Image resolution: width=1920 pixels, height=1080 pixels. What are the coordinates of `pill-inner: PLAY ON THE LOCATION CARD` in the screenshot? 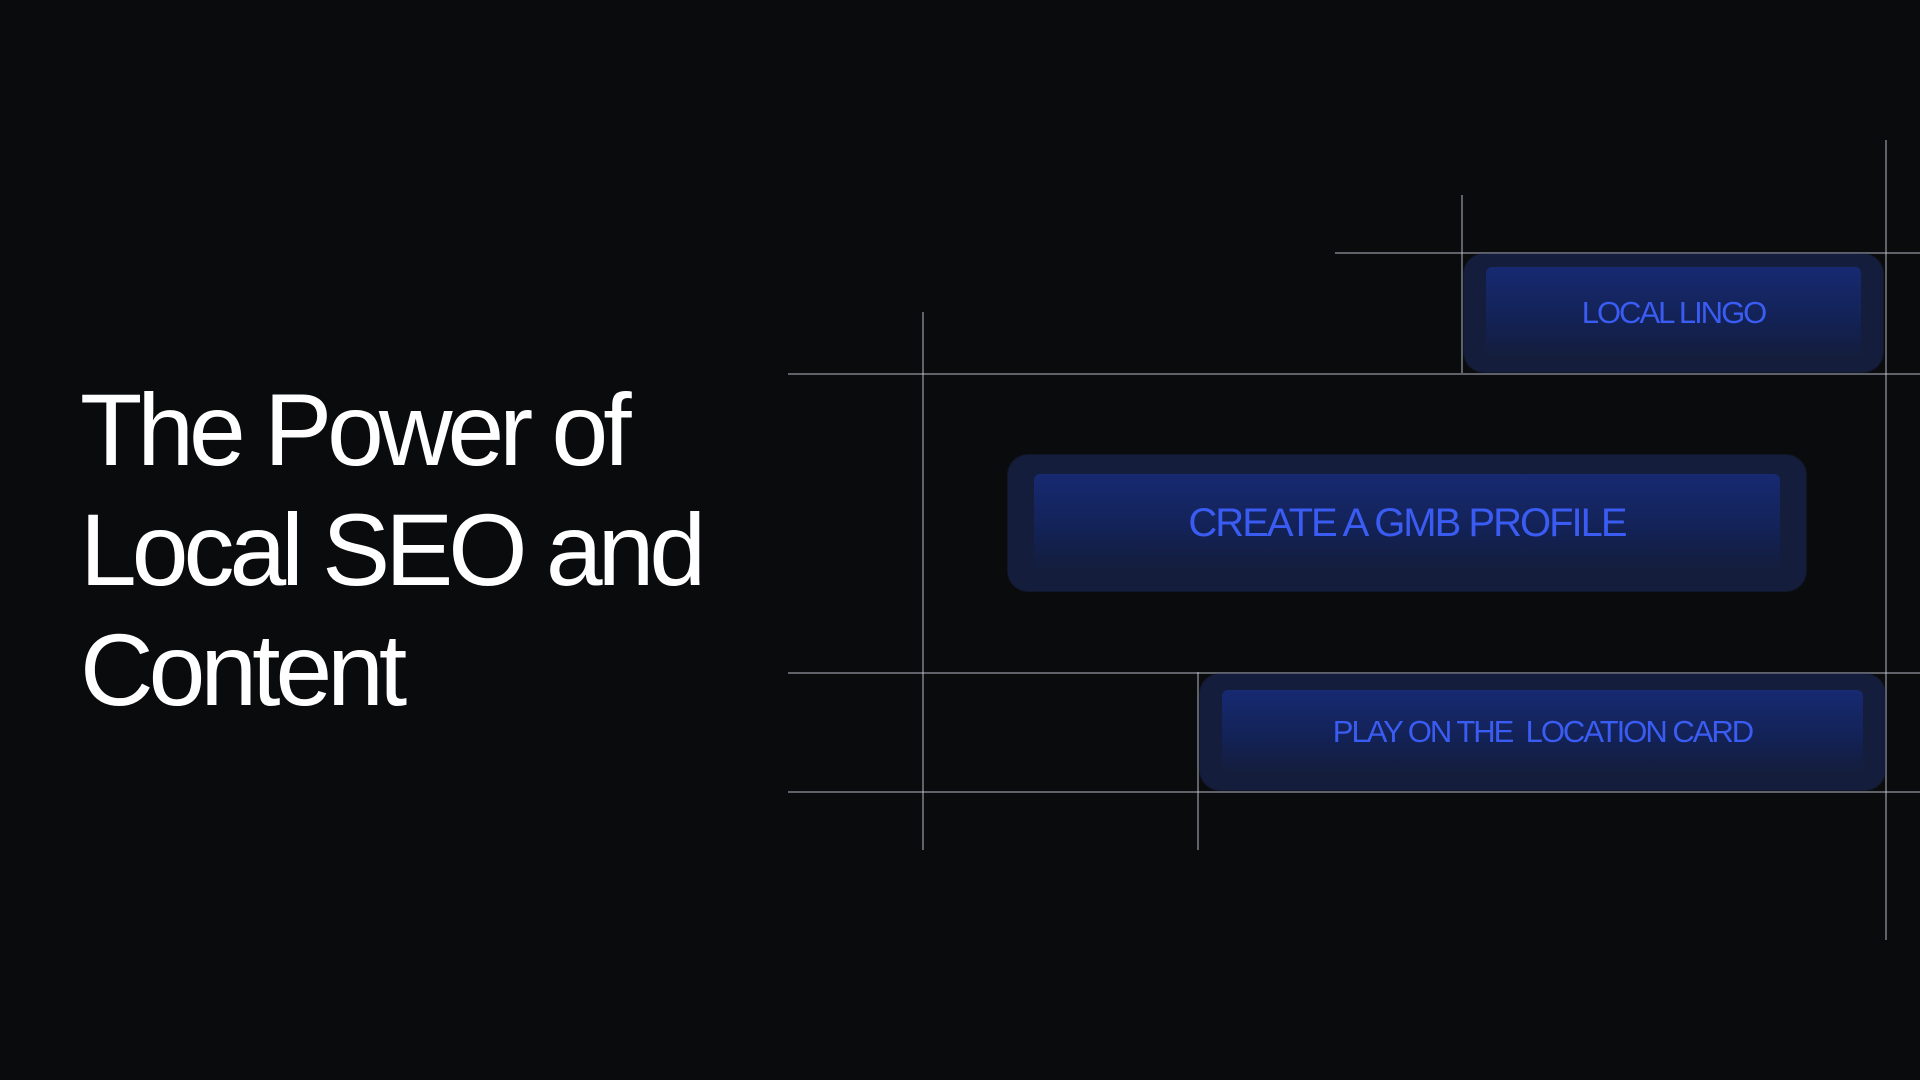 It's located at (1542, 732).